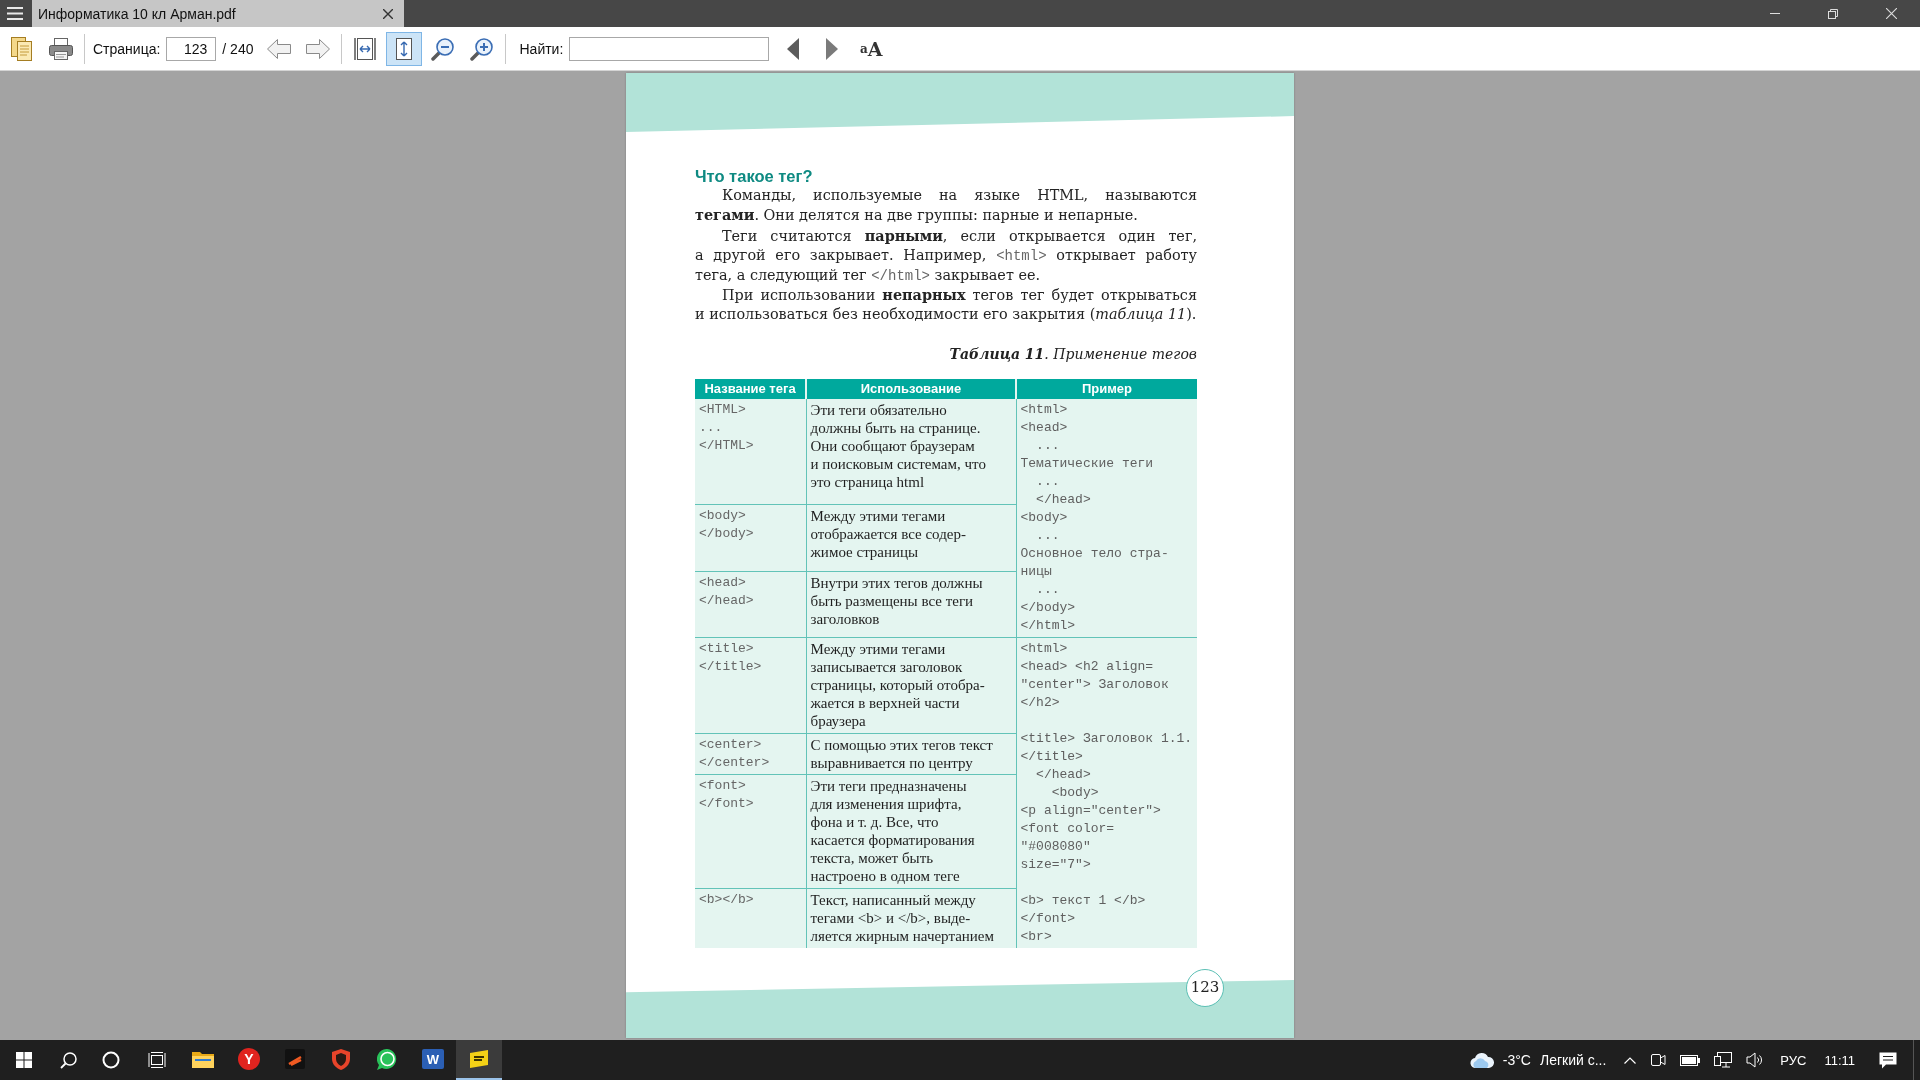 The height and width of the screenshot is (1080, 1920). What do you see at coordinates (911, 685) in the screenshot?
I see `usage-cell: Между этими тегами записывается заголовок страницы, который отобра- жается в верхней части браузера` at bounding box center [911, 685].